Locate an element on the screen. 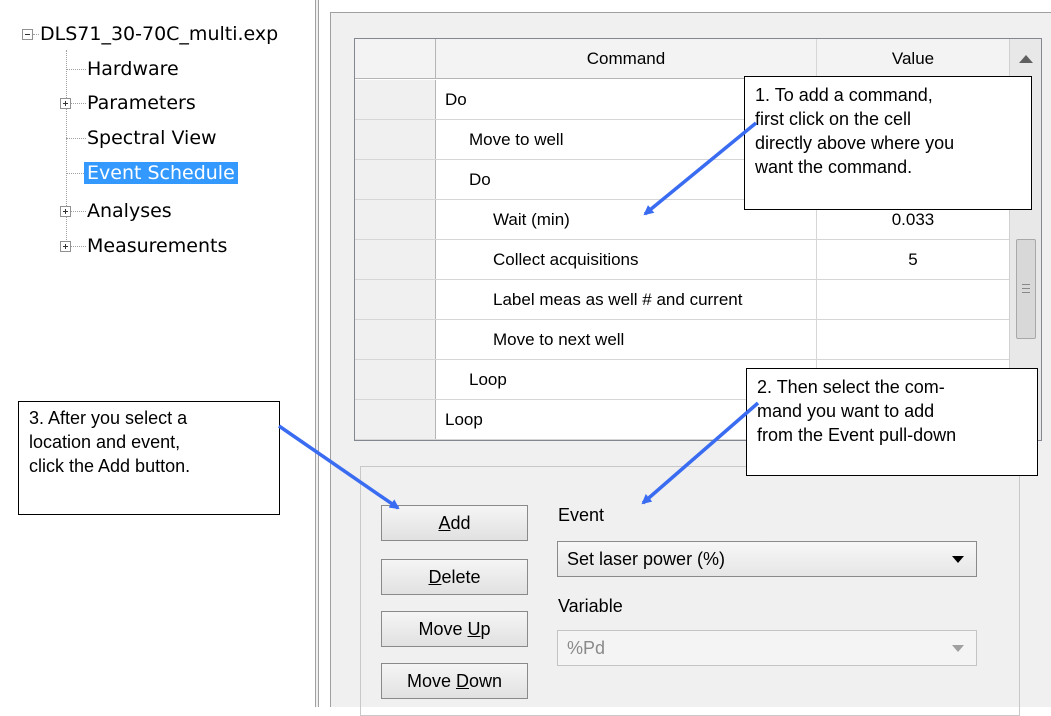  scroll-up-icon is located at coordinates (1026, 59).